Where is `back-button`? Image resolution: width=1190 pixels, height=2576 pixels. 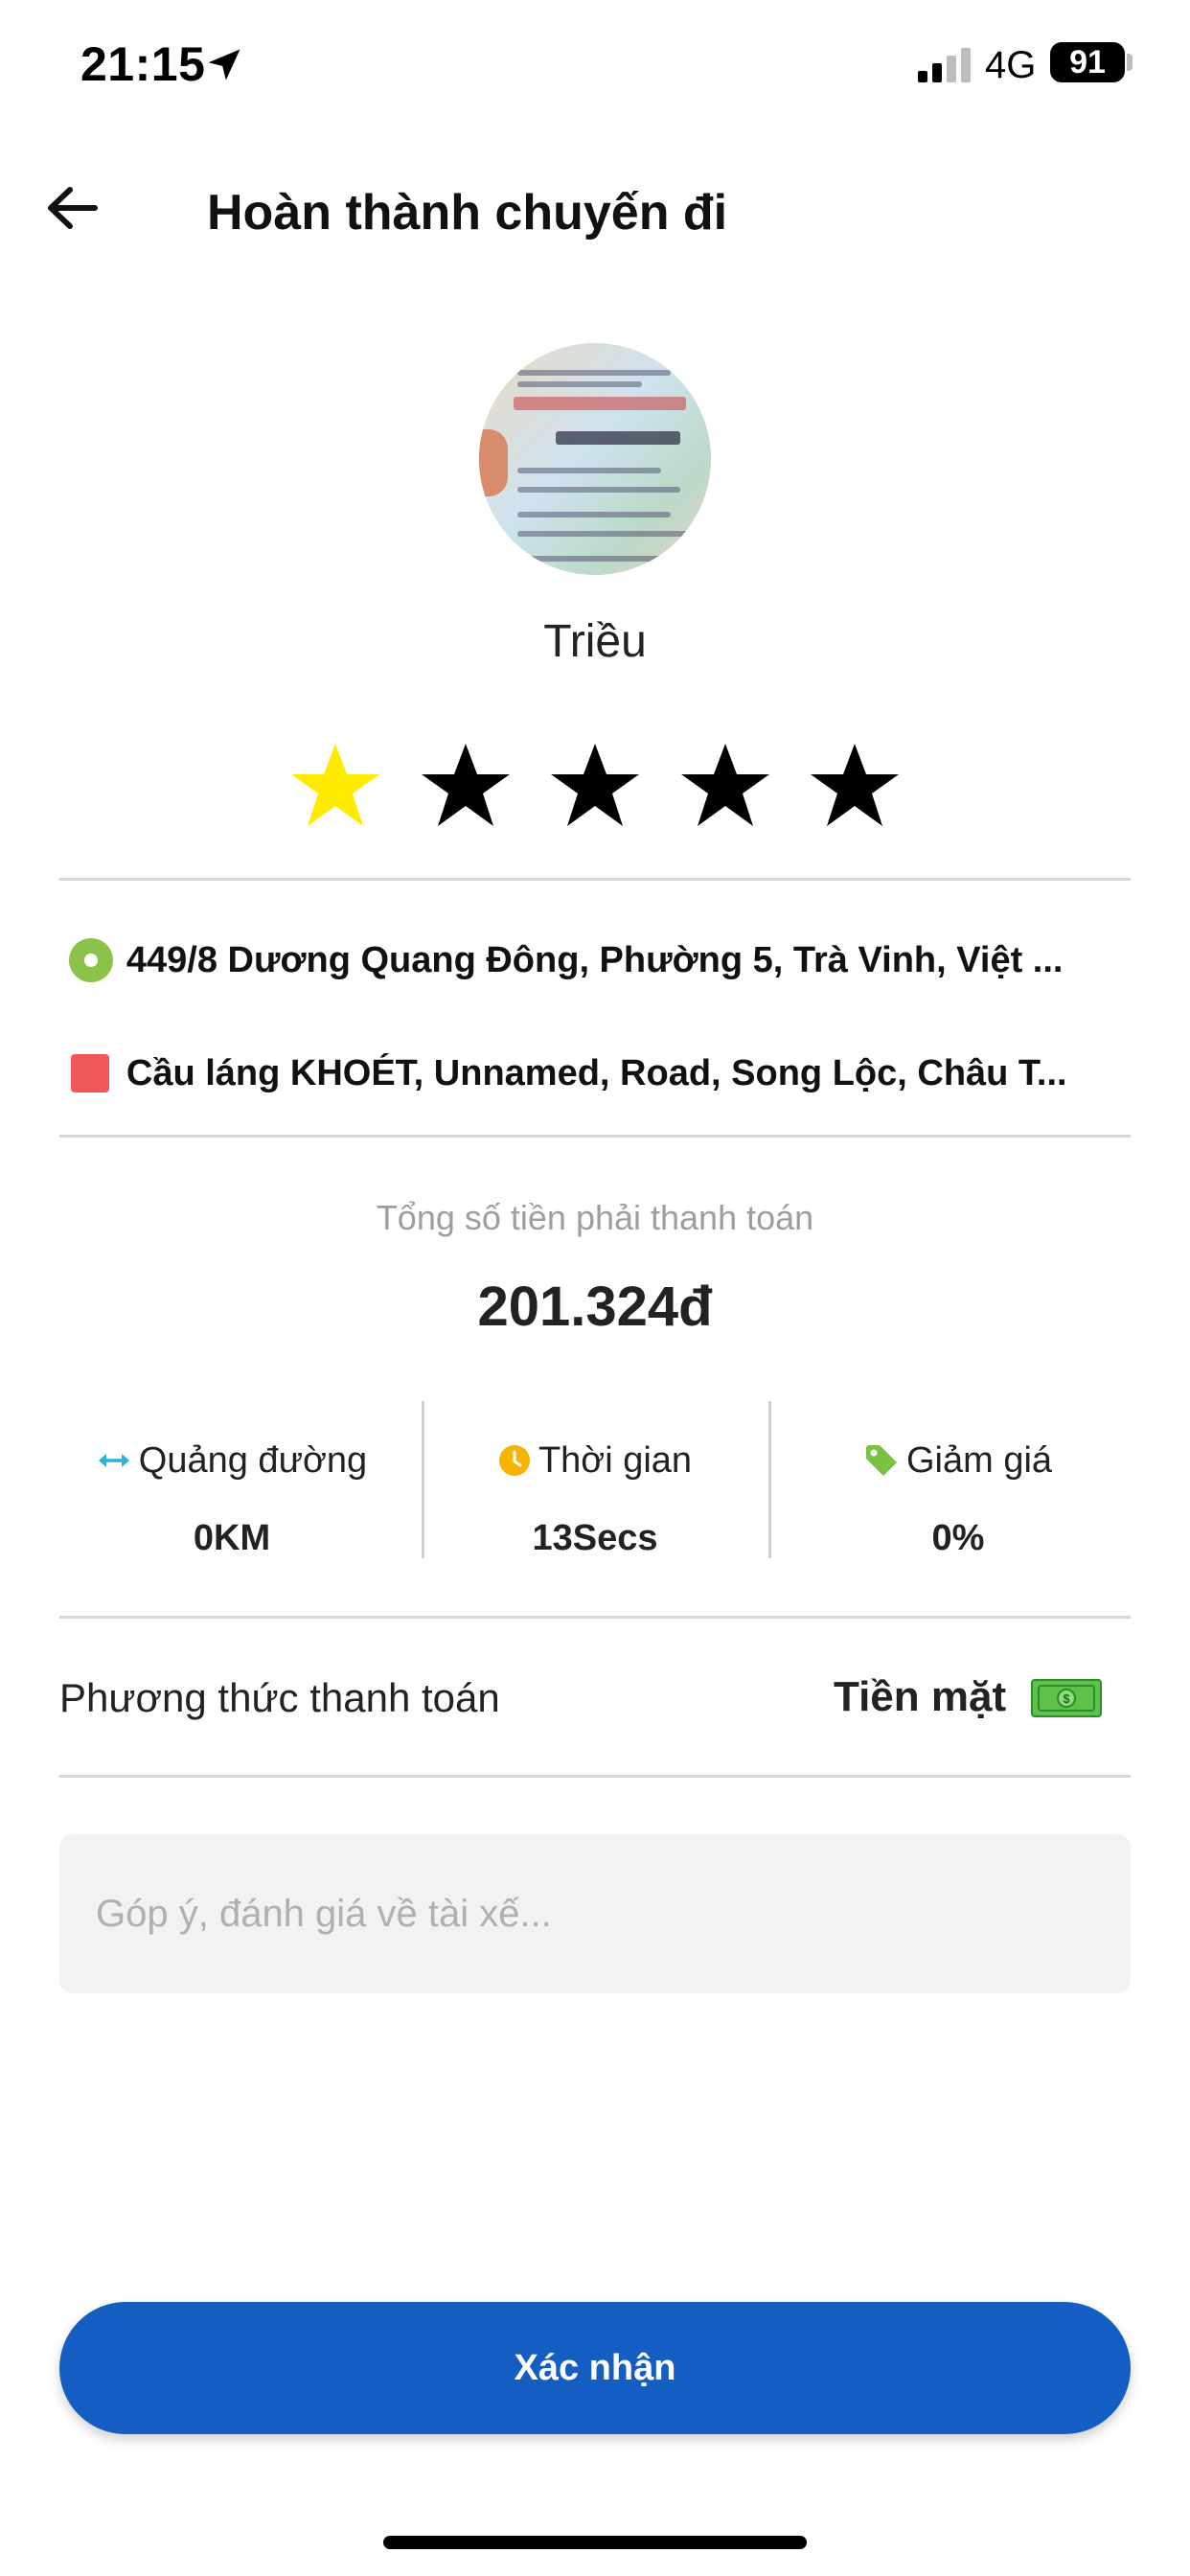
back-button is located at coordinates (72, 208).